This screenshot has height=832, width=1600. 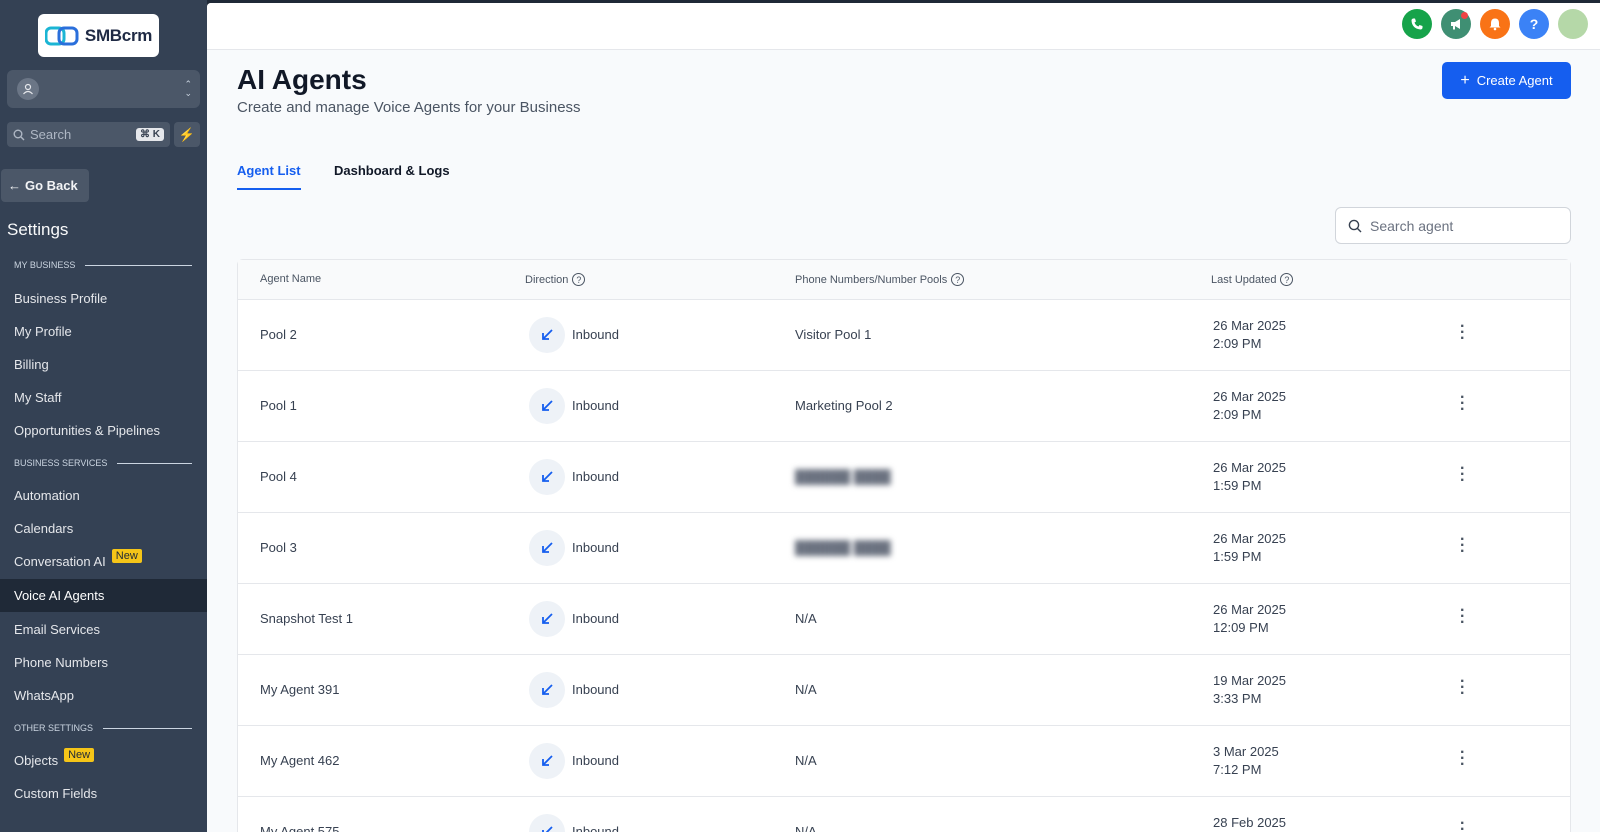 What do you see at coordinates (103, 629) in the screenshot?
I see `sidebar-item-email-services: Email Services` at bounding box center [103, 629].